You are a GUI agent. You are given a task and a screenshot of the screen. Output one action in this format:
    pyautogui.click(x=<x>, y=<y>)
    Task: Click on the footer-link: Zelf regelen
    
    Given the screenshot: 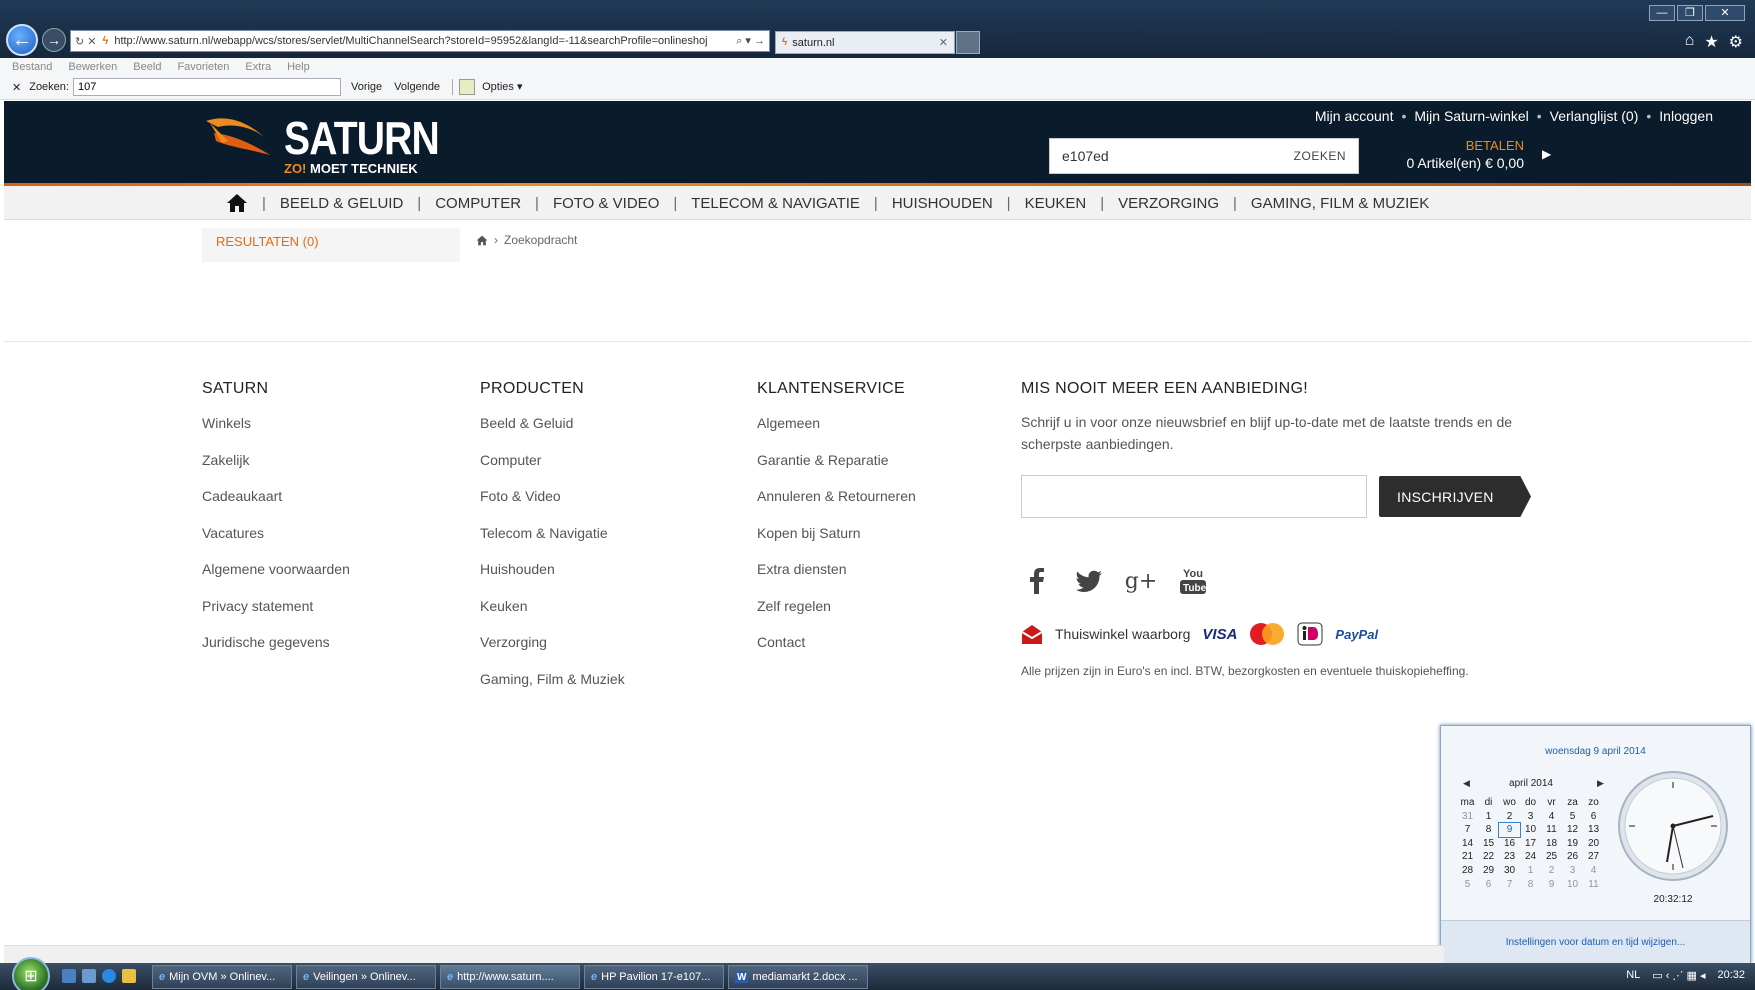 What is the action you would take?
    pyautogui.click(x=836, y=614)
    